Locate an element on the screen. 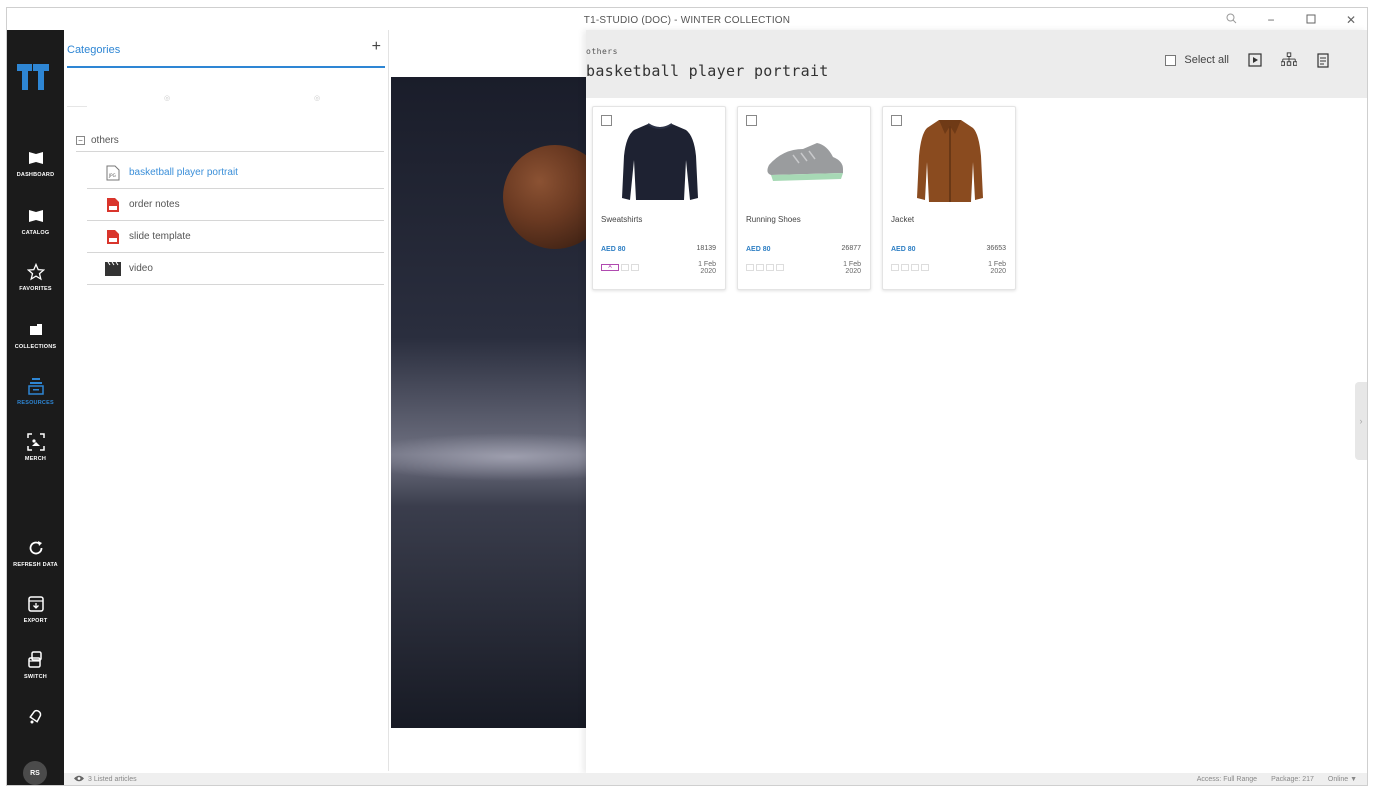 The height and width of the screenshot is (786, 1373). nav-merch: MERCH is located at coordinates (35, 447).